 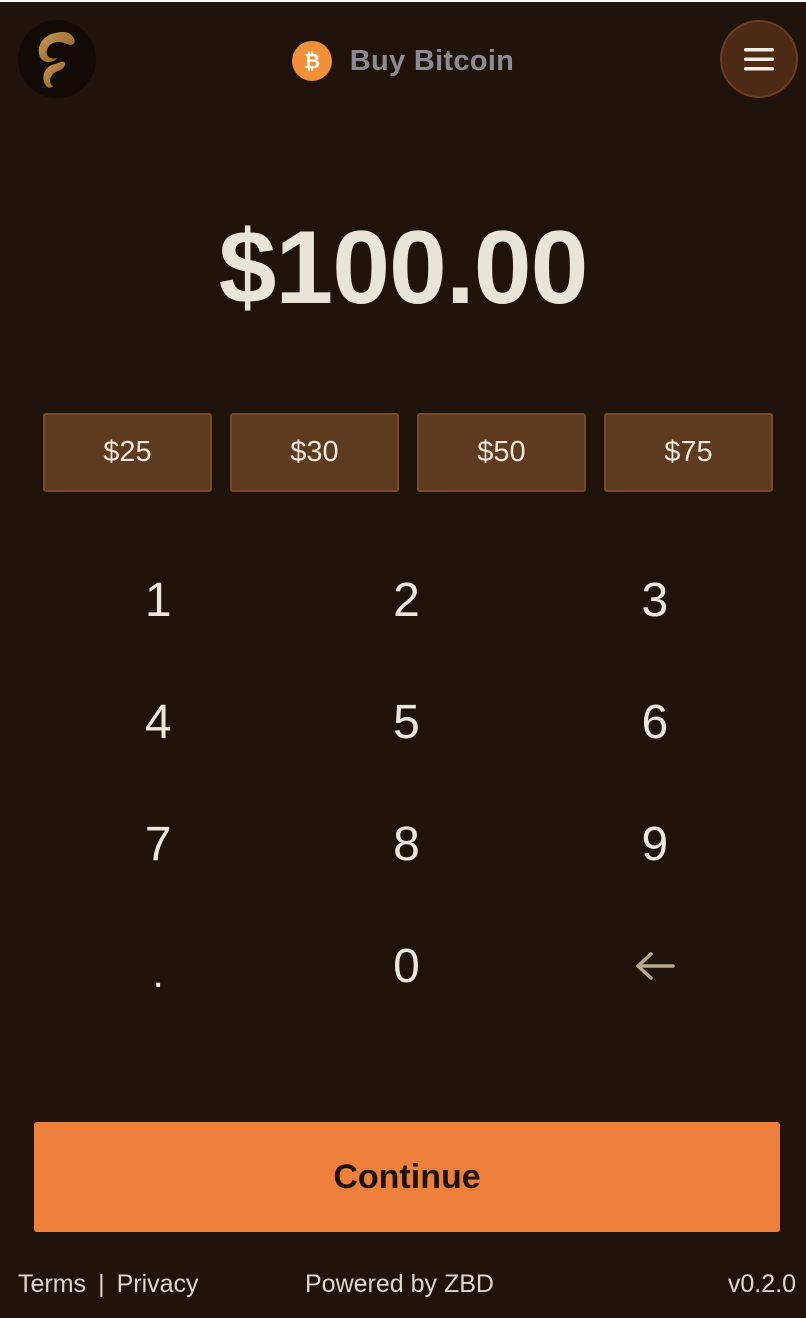 I want to click on hamburger-menu-icon, so click(x=759, y=59).